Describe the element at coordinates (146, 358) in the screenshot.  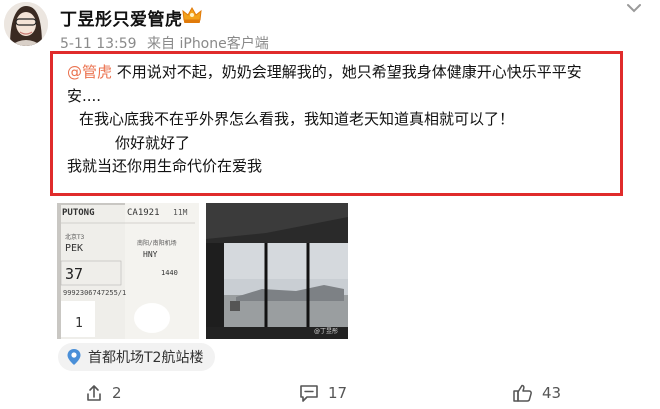
I see `location-label: 首都机场T2航站楼` at that location.